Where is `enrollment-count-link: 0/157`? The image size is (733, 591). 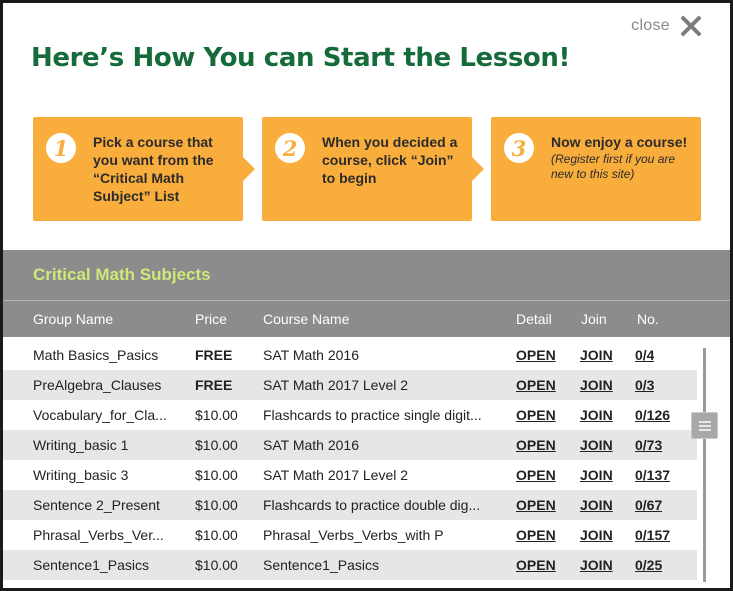
enrollment-count-link: 0/157 is located at coordinates (652, 535).